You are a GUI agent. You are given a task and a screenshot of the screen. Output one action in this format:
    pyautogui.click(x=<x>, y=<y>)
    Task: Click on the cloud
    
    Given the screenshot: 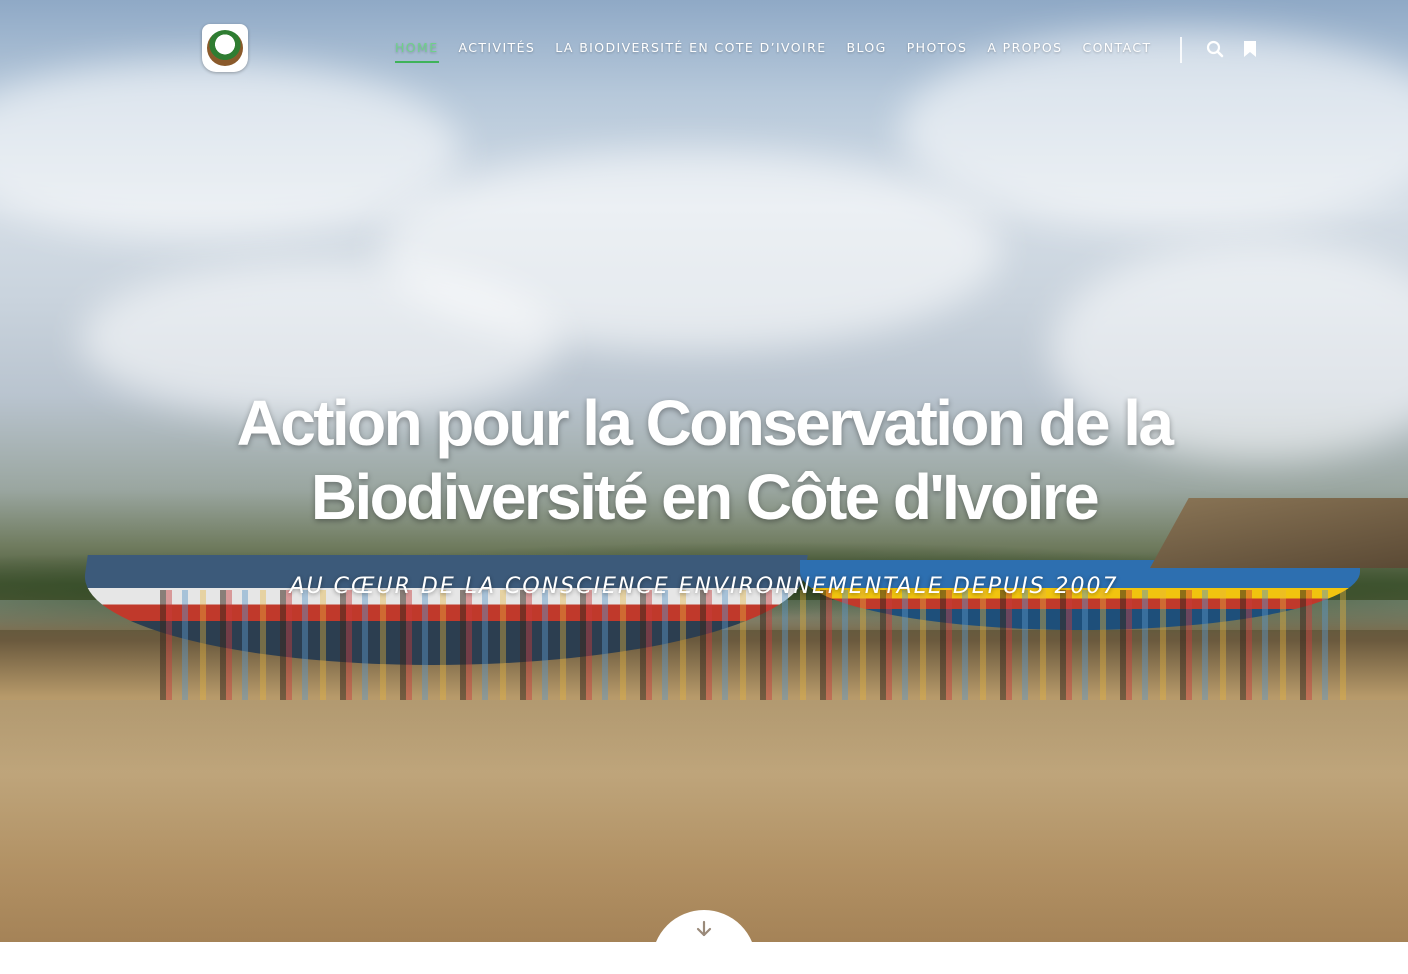 What is the action you would take?
    pyautogui.click(x=230, y=150)
    